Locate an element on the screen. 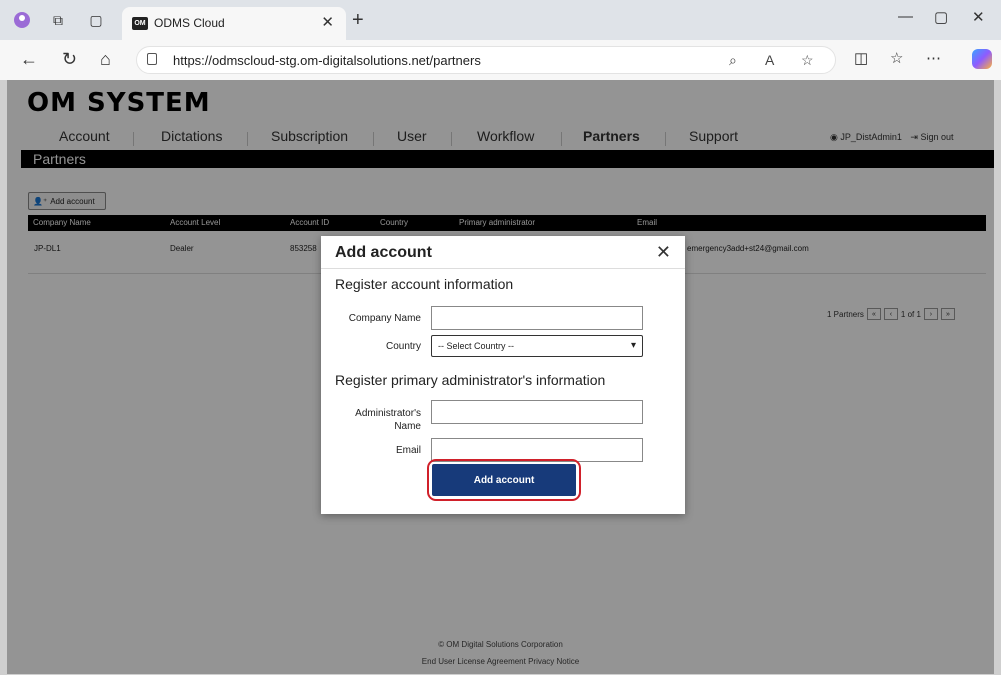 Image resolution: width=1001 pixels, height=675 pixels. split-screen-icon: ◫ is located at coordinates (861, 58).